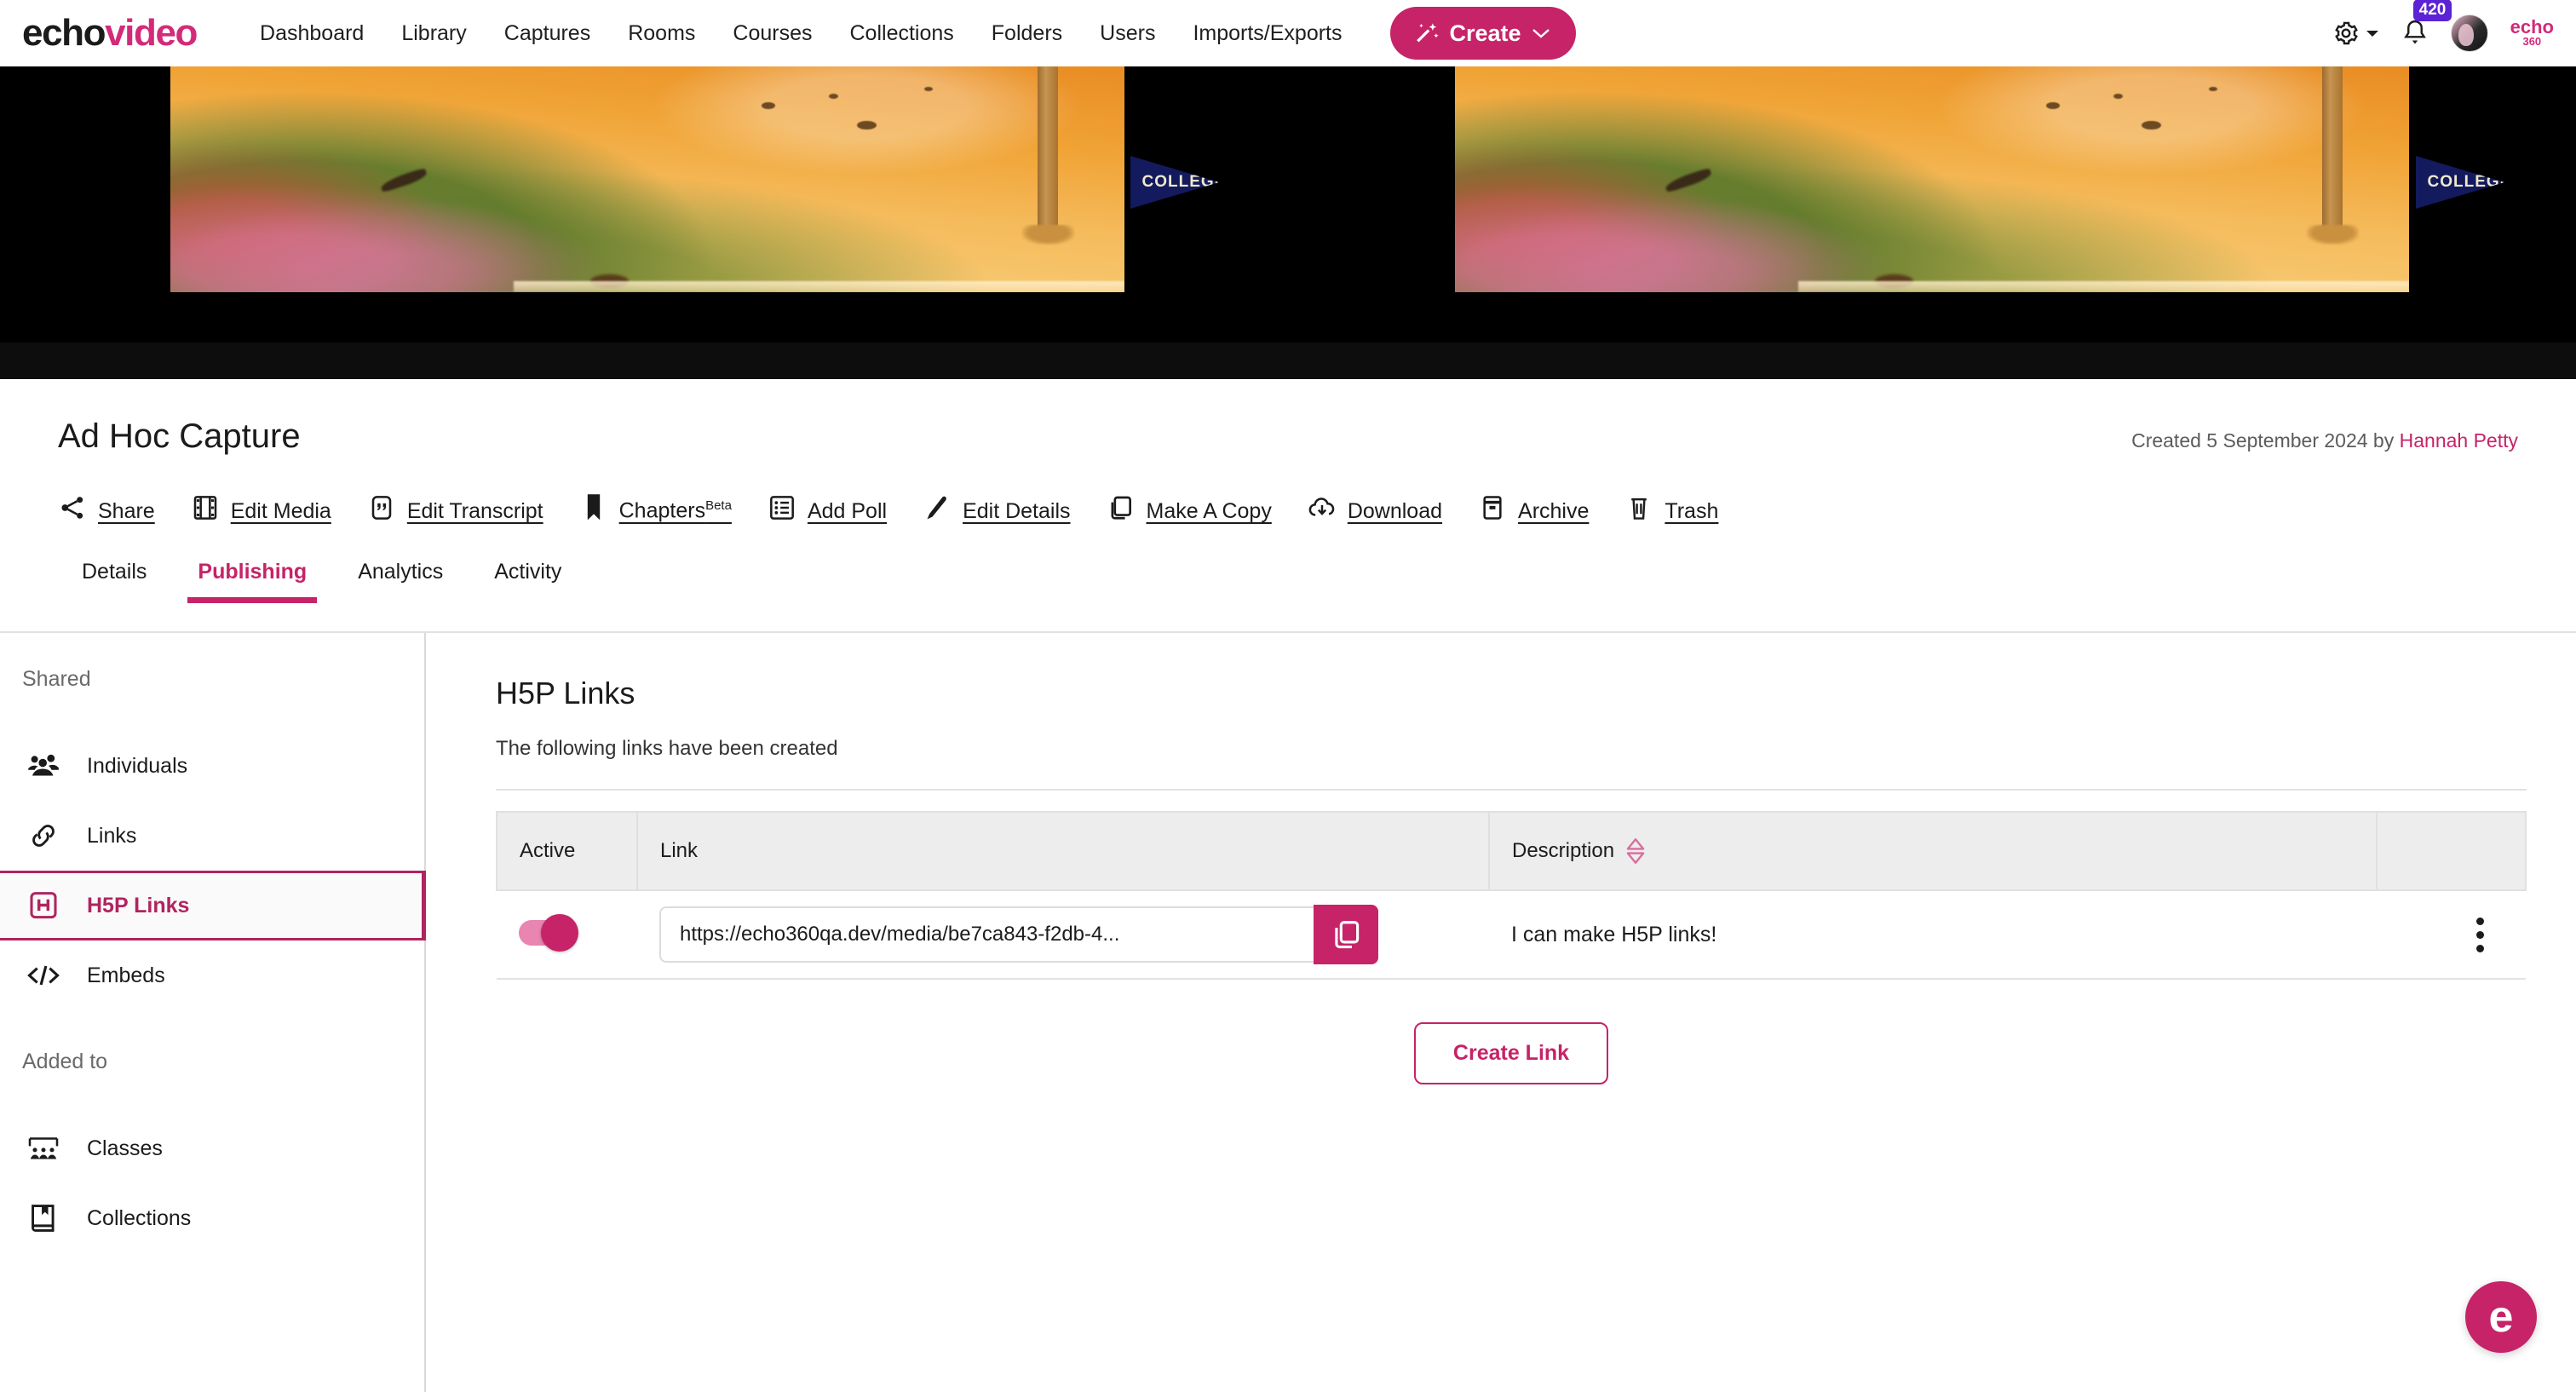 The height and width of the screenshot is (1392, 2576). I want to click on support-chat-fab: e, so click(2501, 1317).